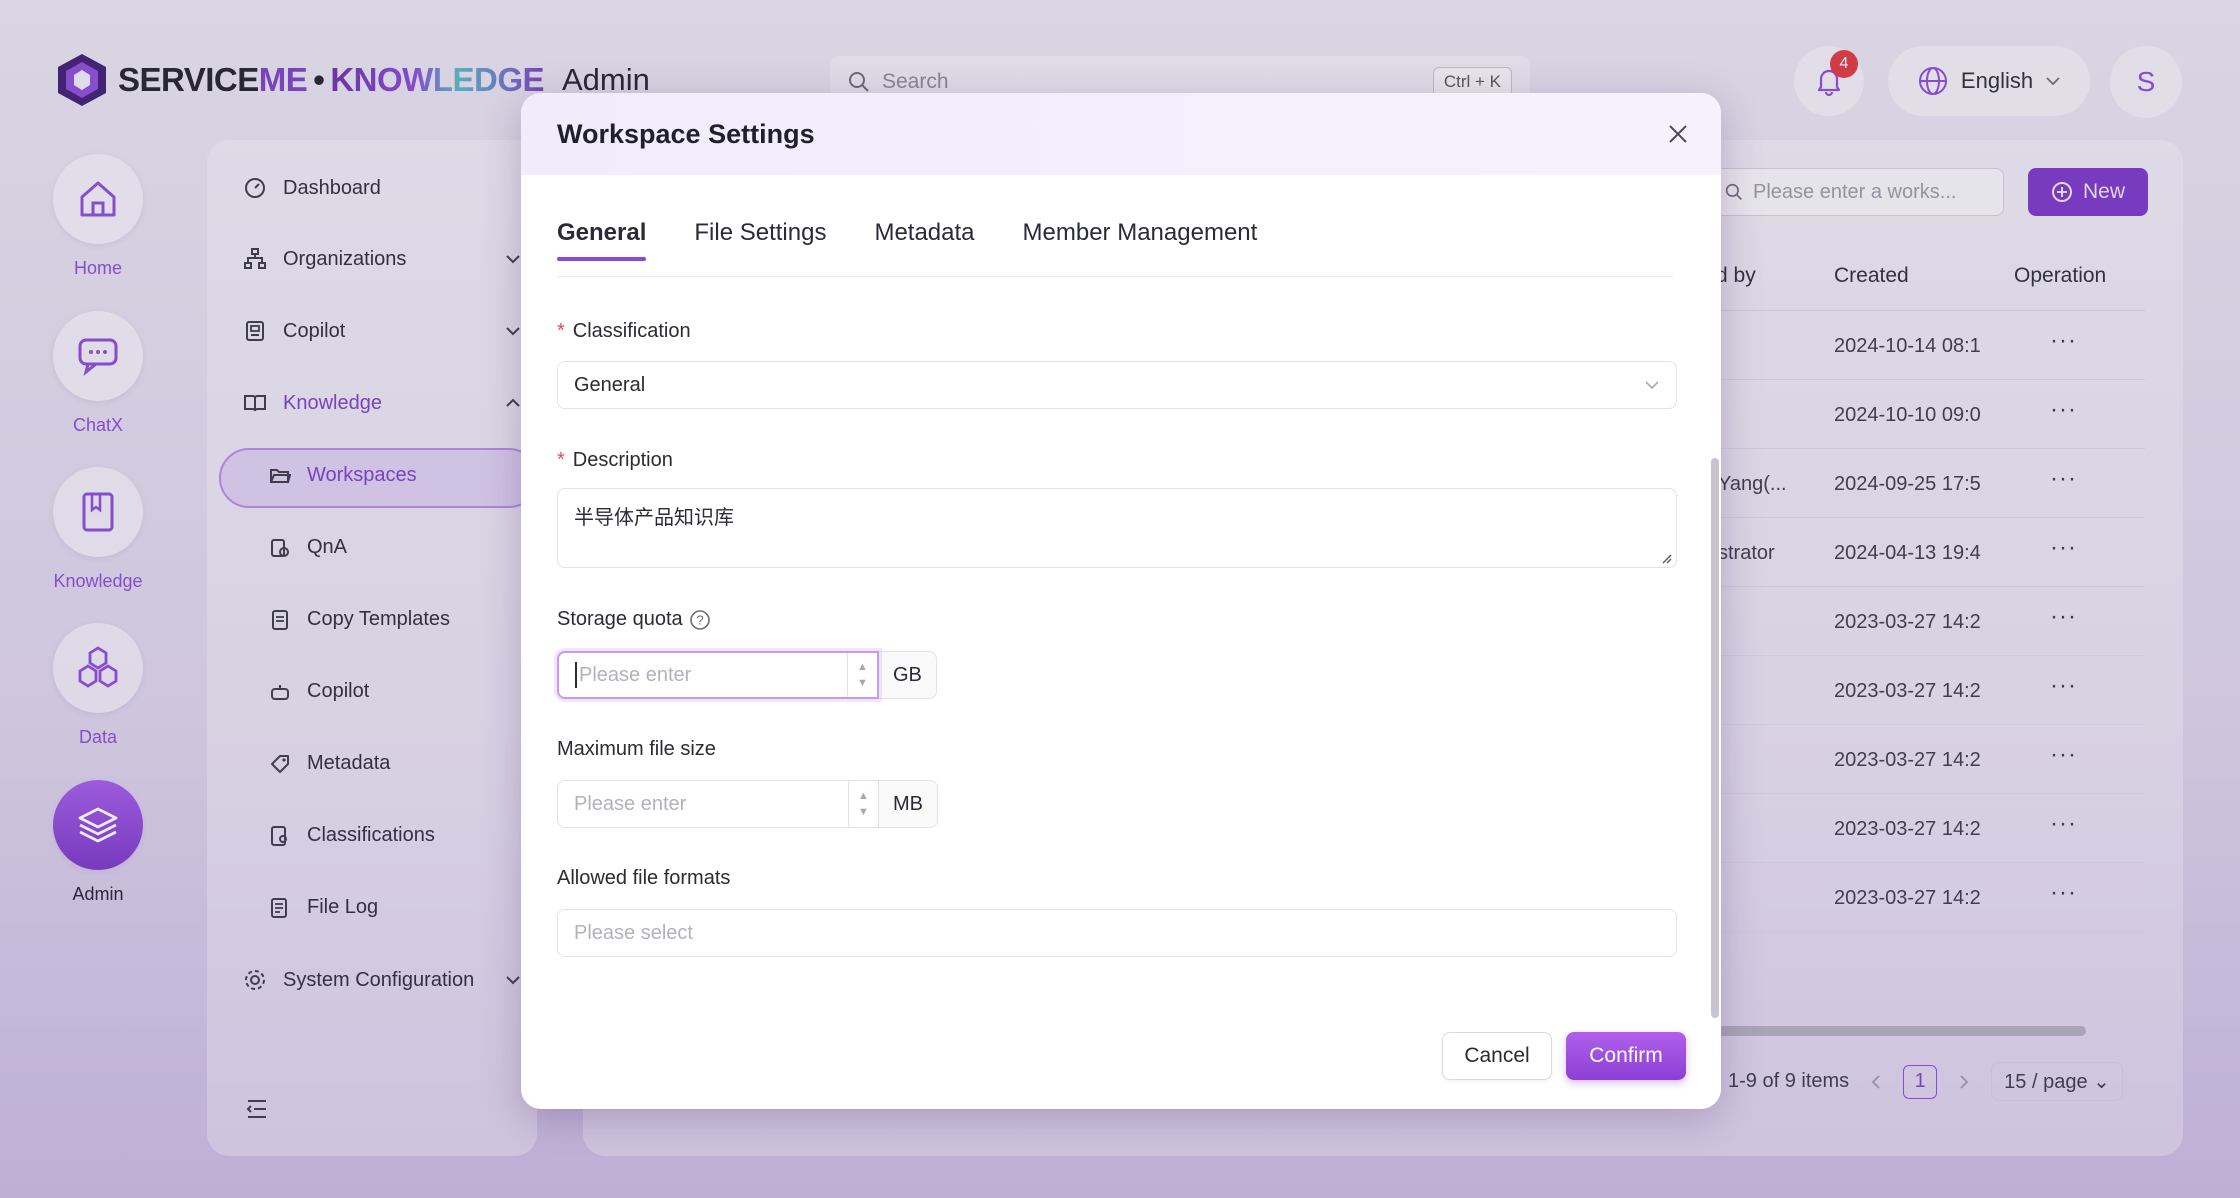 The image size is (2240, 1198). What do you see at coordinates (602, 240) in the screenshot?
I see `tab-general: General` at bounding box center [602, 240].